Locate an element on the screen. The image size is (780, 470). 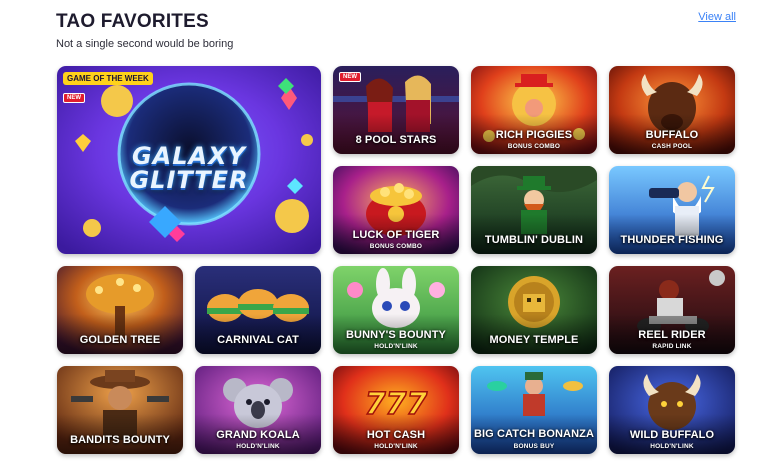
game-name: BUFFALO is located at coordinates (672, 135).